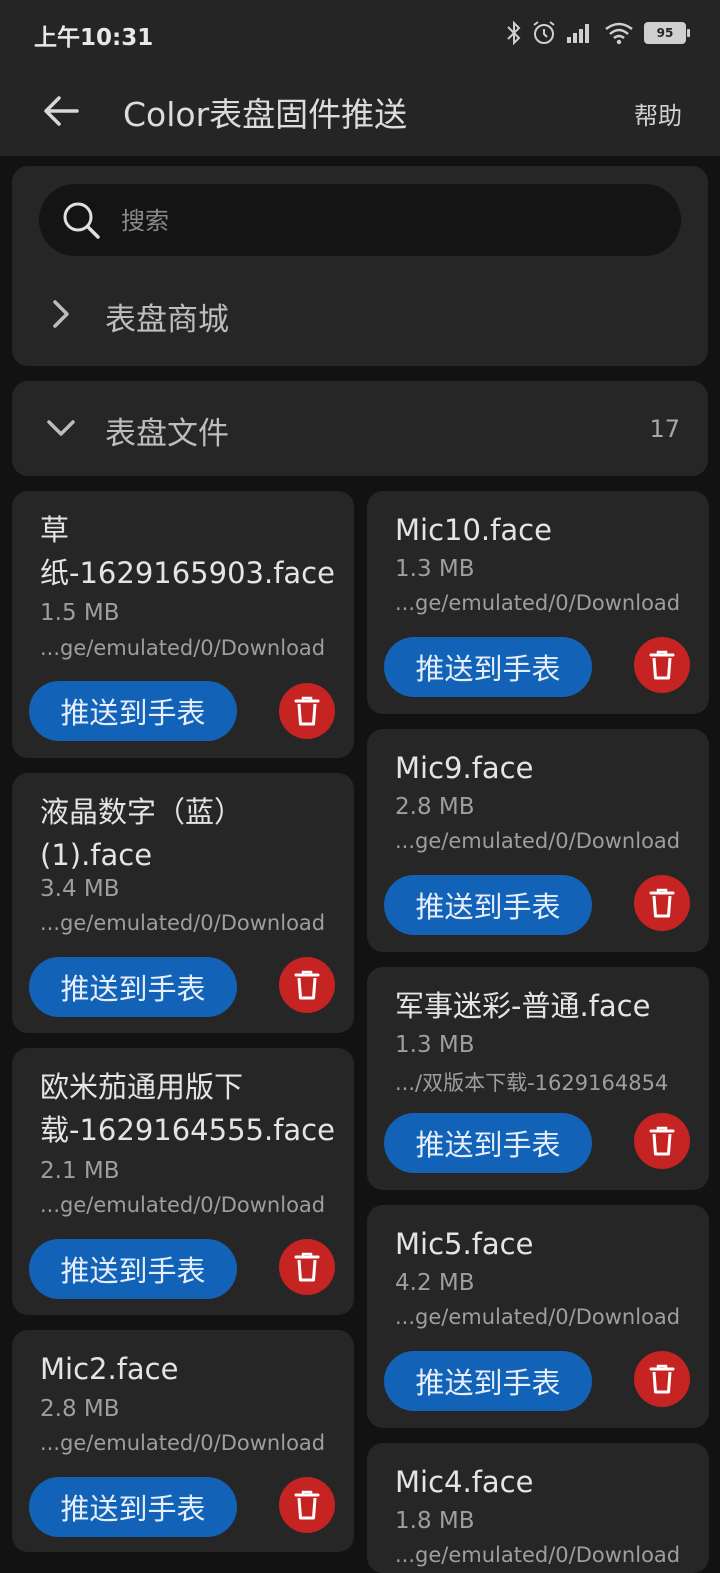  Describe the element at coordinates (658, 113) in the screenshot. I see `help-button: 帮助` at that location.